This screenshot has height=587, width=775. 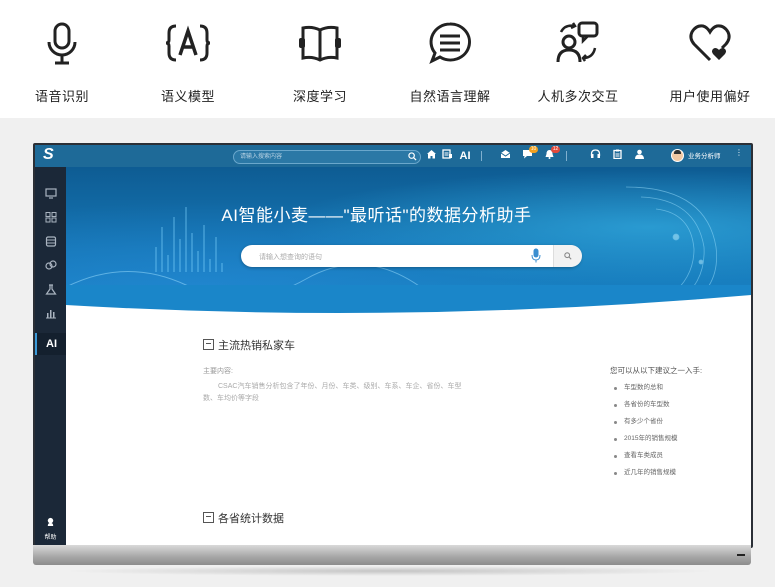 What do you see at coordinates (50, 314) in the screenshot?
I see `bar-chart-icon` at bounding box center [50, 314].